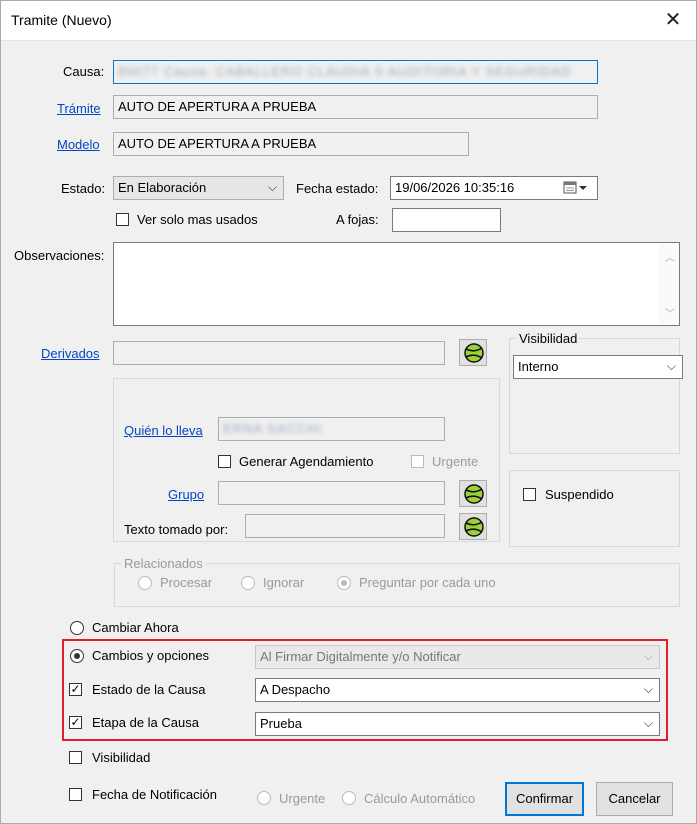 The height and width of the screenshot is (824, 697). What do you see at coordinates (217, 143) in the screenshot?
I see `modelo-value: AUTO DE APERTURA A PRUEBA` at bounding box center [217, 143].